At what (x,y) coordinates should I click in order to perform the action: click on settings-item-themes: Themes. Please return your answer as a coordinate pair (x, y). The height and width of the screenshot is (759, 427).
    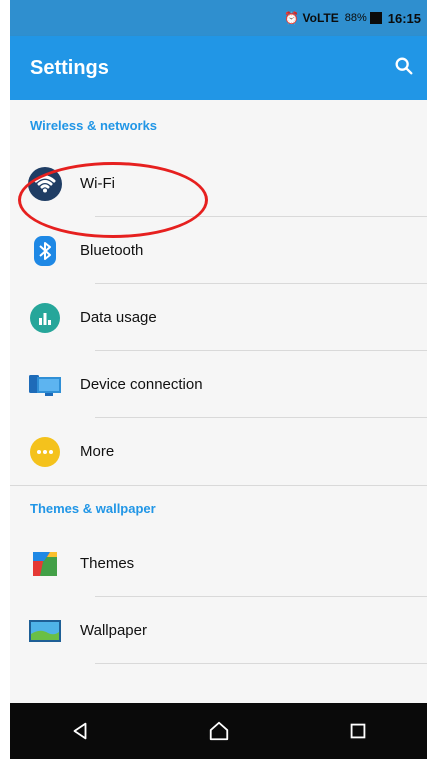
    Looking at the image, I should click on (218, 563).